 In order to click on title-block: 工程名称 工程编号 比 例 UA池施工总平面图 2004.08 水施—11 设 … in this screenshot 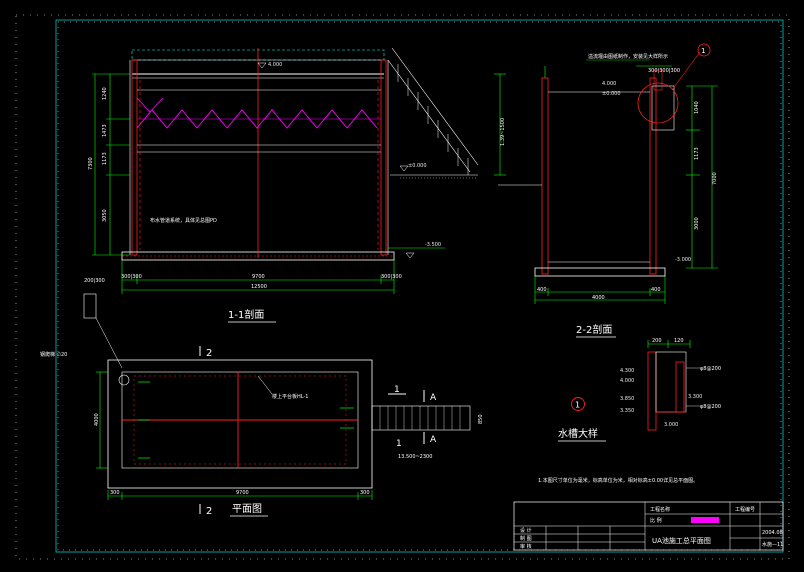, I will do `click(648, 526)`.